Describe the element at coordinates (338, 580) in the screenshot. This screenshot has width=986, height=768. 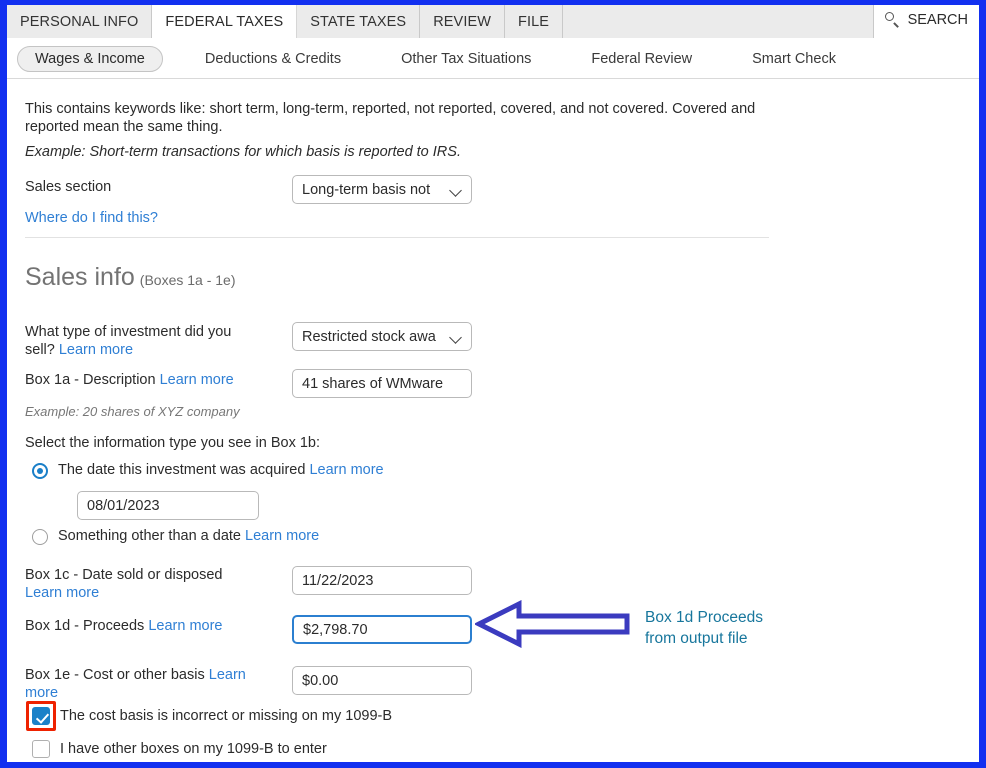
I see `box-1c-date-sold-value: 11/22/2023` at that location.